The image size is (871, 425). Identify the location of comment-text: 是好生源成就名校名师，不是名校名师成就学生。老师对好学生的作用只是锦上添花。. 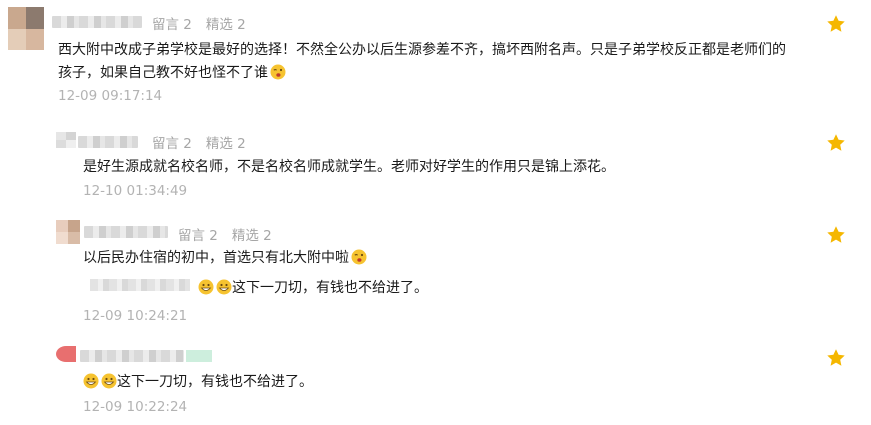
(349, 167).